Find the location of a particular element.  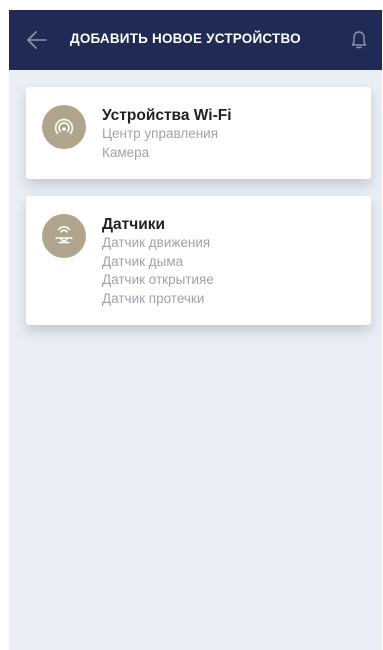

card-item: Датчик открытияе is located at coordinates (158, 279).